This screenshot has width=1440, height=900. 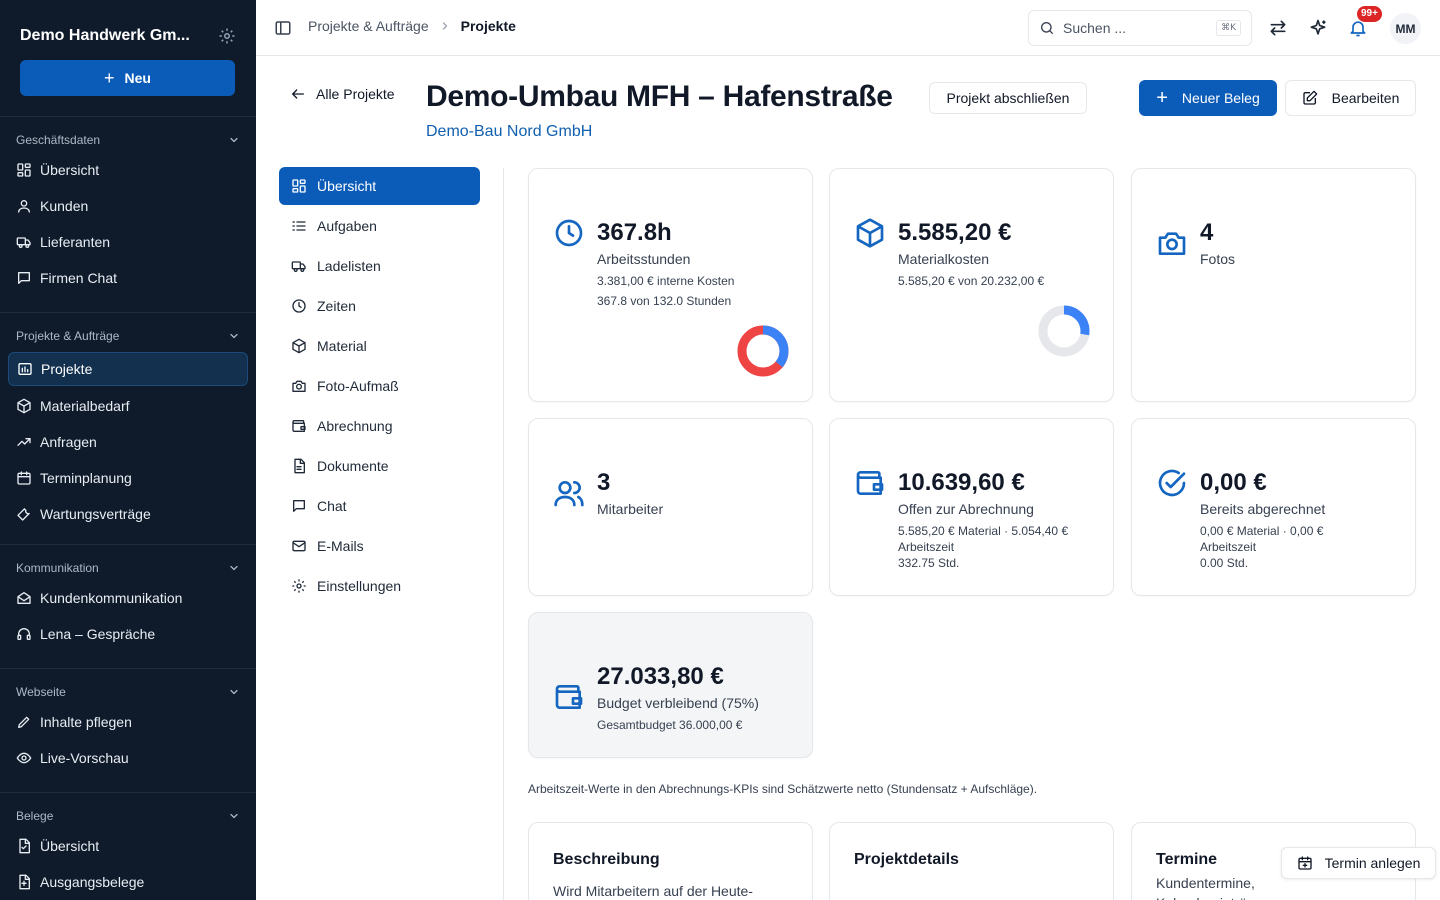 What do you see at coordinates (379, 586) in the screenshot?
I see `tab-settings: Einstellungen` at bounding box center [379, 586].